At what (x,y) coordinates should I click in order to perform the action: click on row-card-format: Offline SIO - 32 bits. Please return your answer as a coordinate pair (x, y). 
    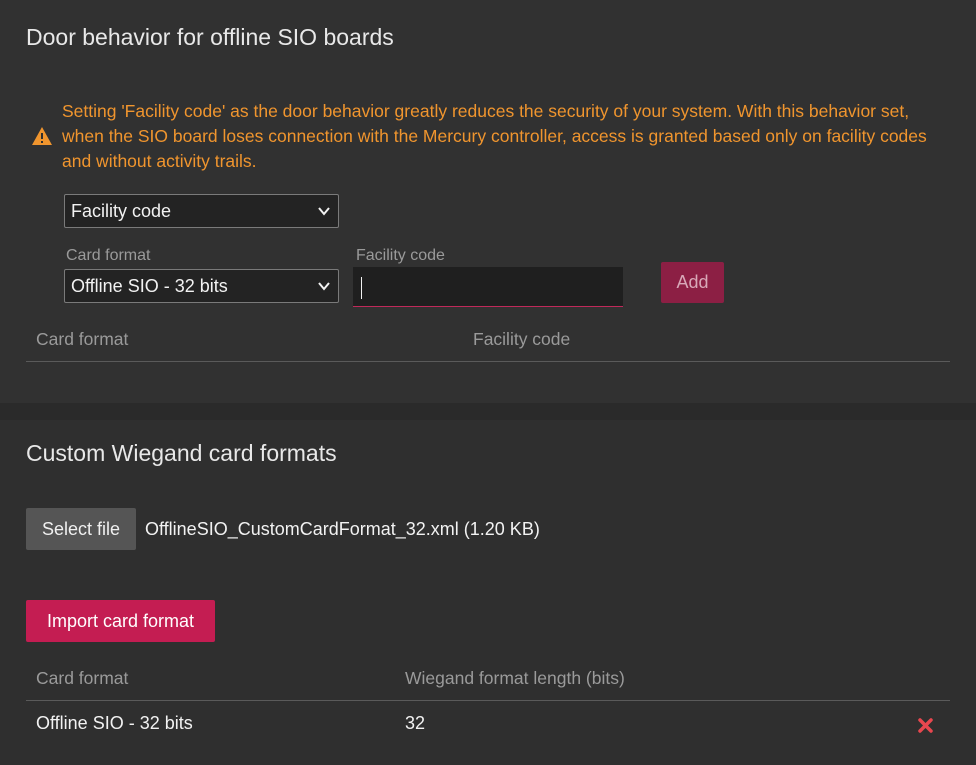
    Looking at the image, I should click on (114, 723).